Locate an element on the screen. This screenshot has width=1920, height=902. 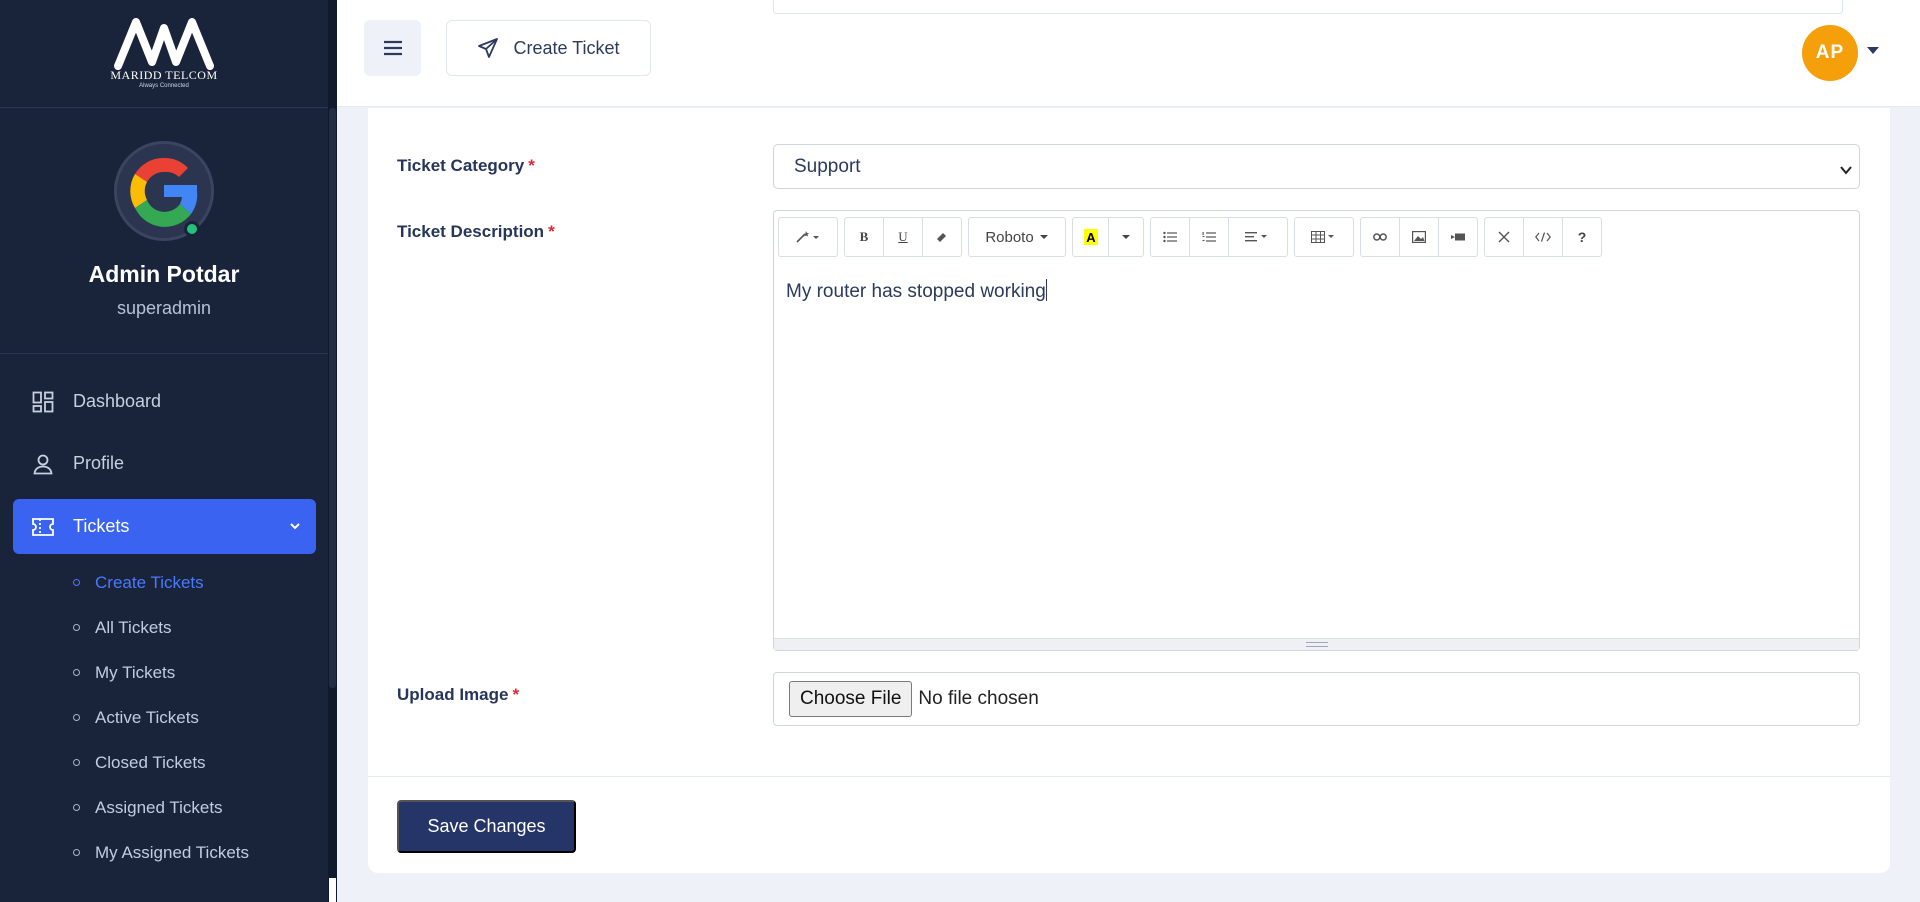
clear-format-button is located at coordinates (942, 237).